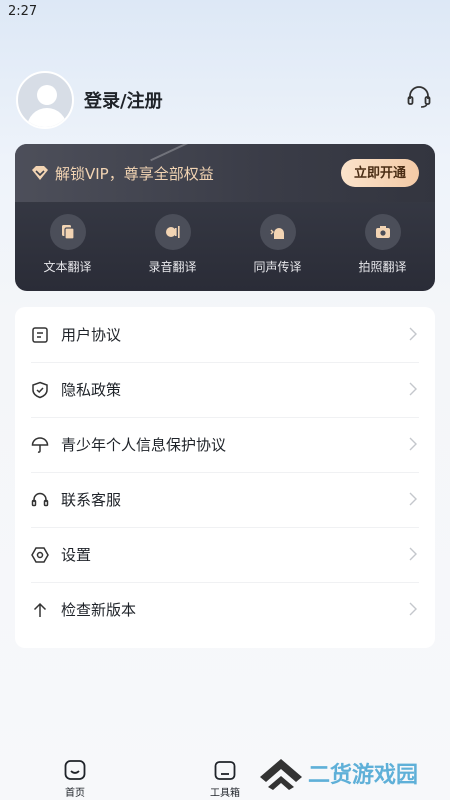 Image resolution: width=450 pixels, height=800 pixels. I want to click on tab-label: 首页, so click(75, 793).